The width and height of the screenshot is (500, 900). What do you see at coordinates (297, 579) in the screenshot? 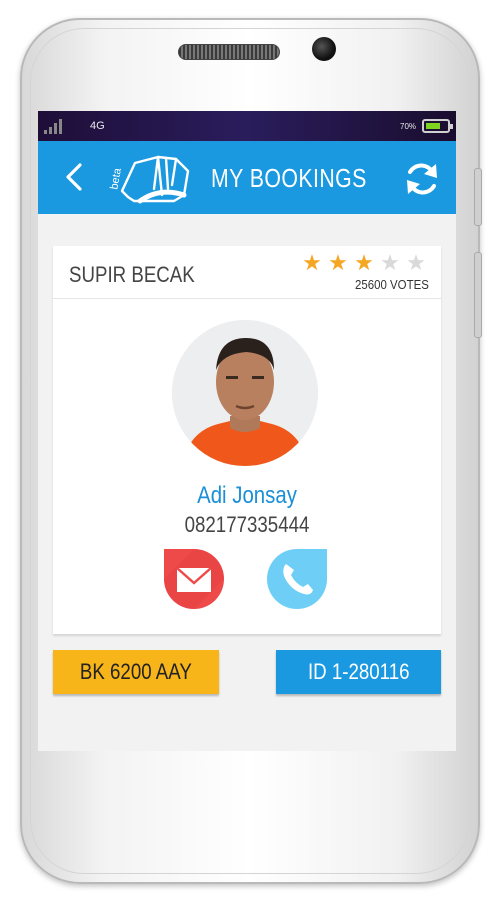
I see `call-button` at bounding box center [297, 579].